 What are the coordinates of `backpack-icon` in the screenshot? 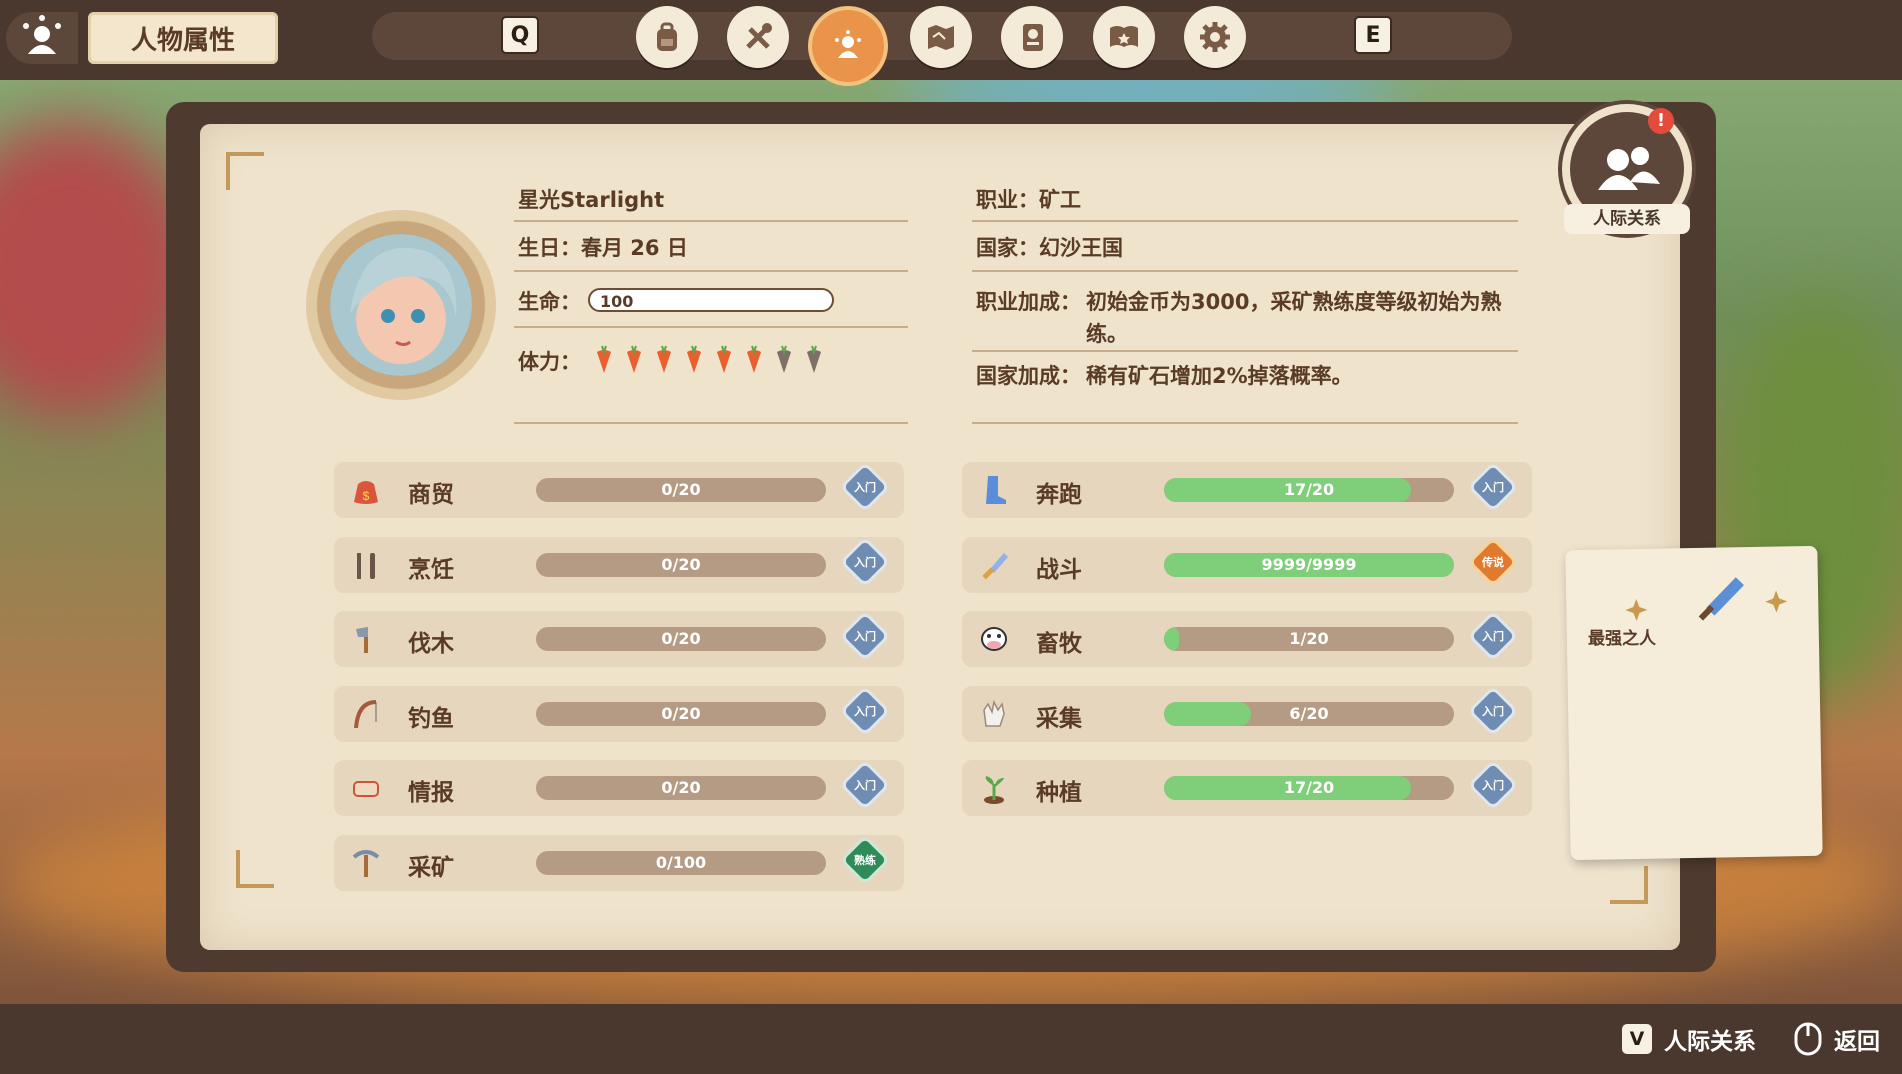 It's located at (667, 36).